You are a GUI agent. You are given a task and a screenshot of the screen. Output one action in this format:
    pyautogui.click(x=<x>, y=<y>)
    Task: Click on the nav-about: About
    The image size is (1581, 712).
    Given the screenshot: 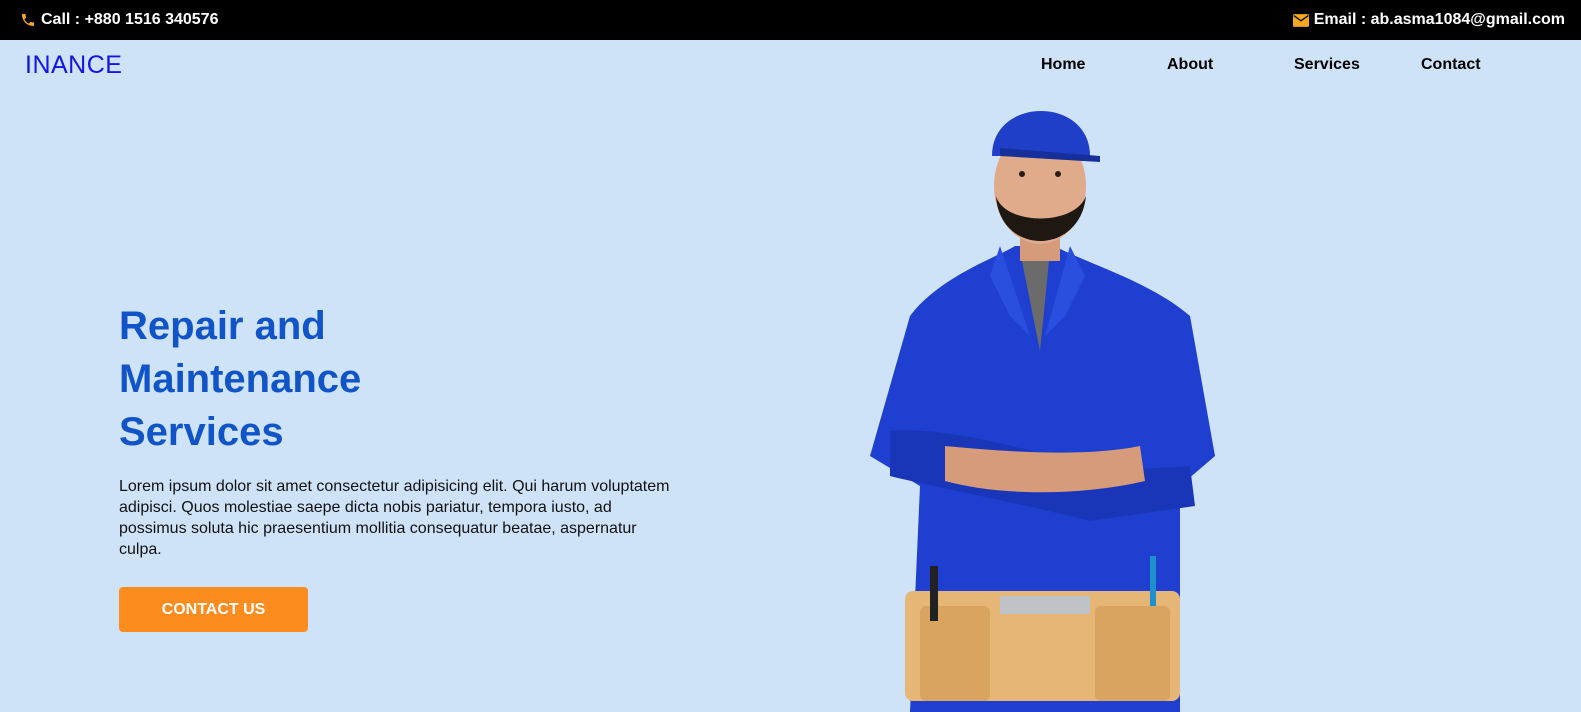 What is the action you would take?
    pyautogui.click(x=1190, y=65)
    